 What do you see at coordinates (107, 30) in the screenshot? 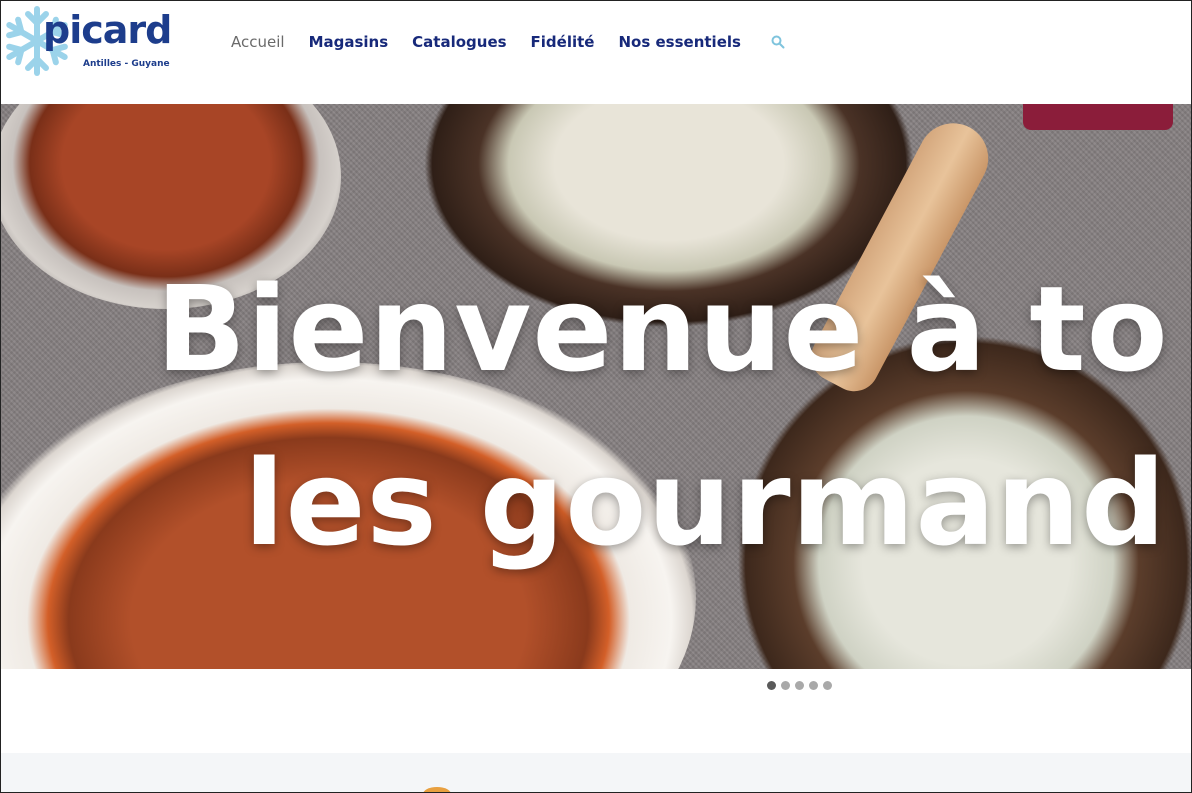
I see `brand-name: picard` at bounding box center [107, 30].